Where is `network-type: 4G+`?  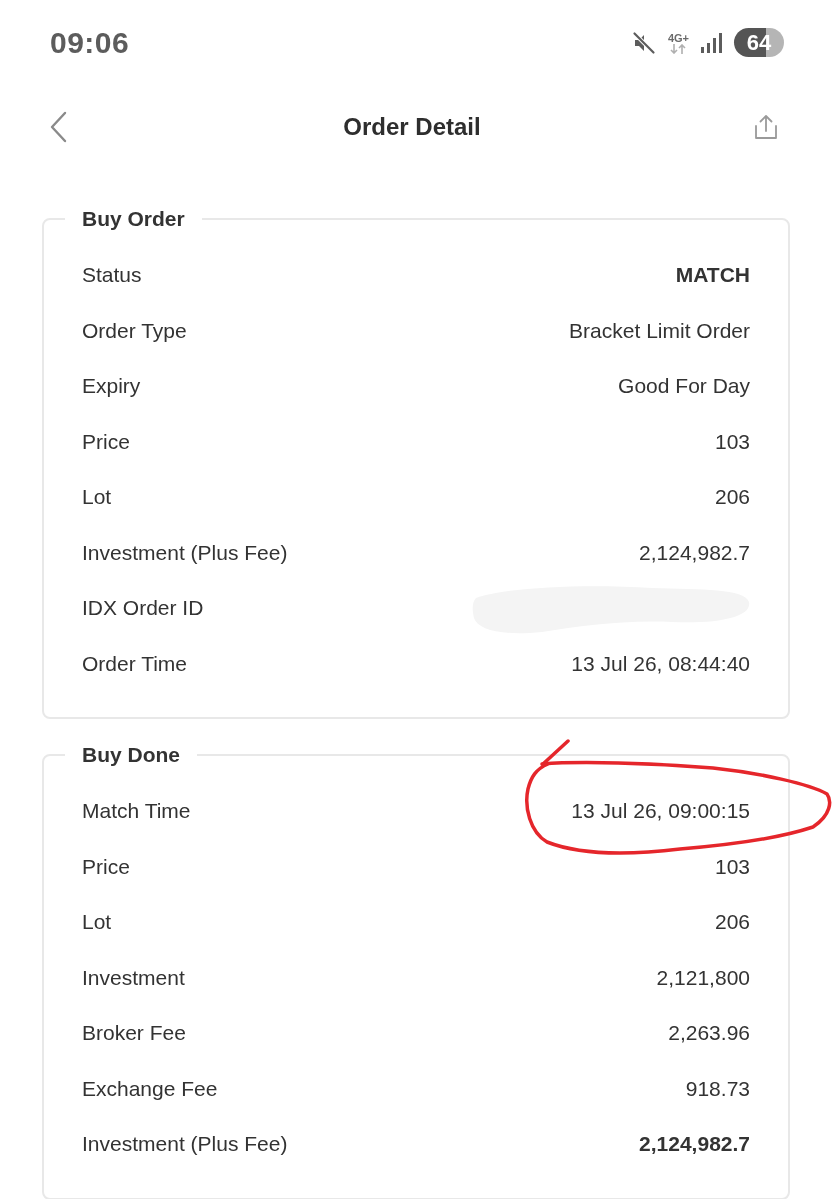
network-type: 4G+ is located at coordinates (678, 37).